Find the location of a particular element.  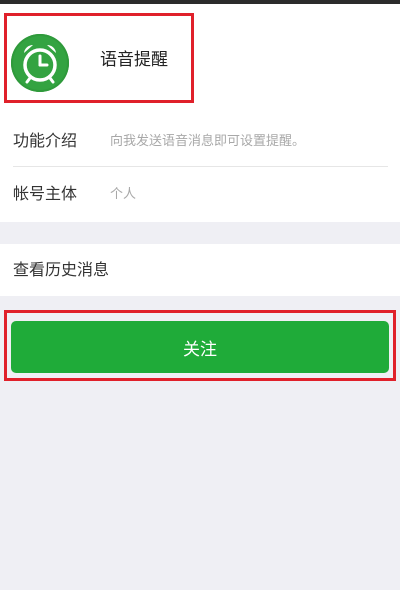

alarm-clock-icon is located at coordinates (40, 63).